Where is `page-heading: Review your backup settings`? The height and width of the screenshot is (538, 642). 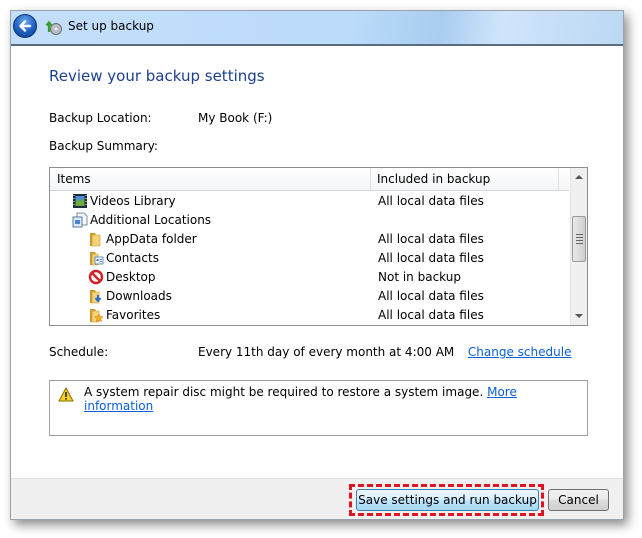
page-heading: Review your backup settings is located at coordinates (157, 76).